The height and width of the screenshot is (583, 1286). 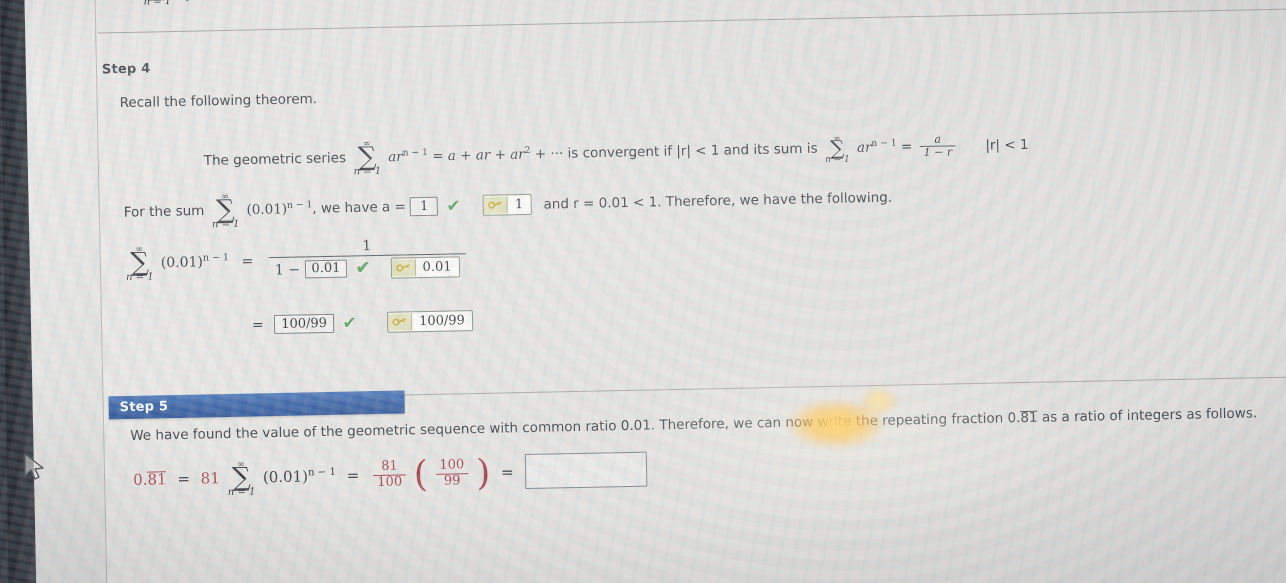 I want to click on answer-key-a: 1, so click(x=507, y=204).